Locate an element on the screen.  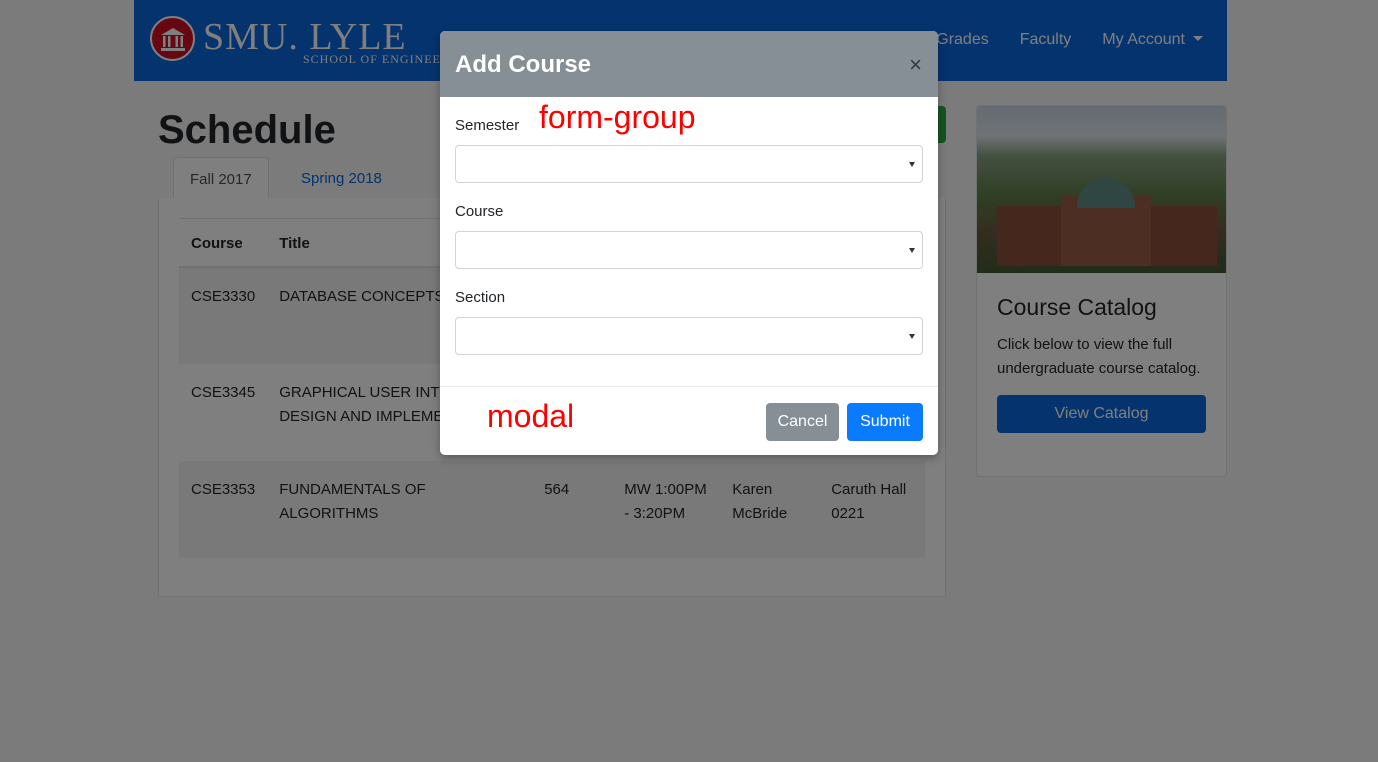
semester-select is located at coordinates (689, 164).